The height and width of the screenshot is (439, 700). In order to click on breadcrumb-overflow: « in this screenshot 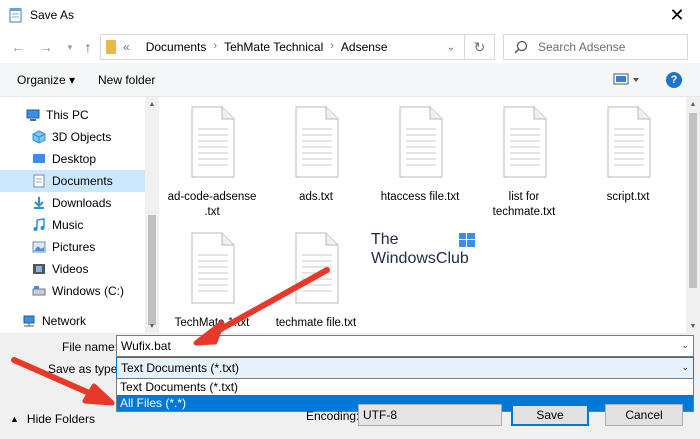, I will do `click(126, 47)`.